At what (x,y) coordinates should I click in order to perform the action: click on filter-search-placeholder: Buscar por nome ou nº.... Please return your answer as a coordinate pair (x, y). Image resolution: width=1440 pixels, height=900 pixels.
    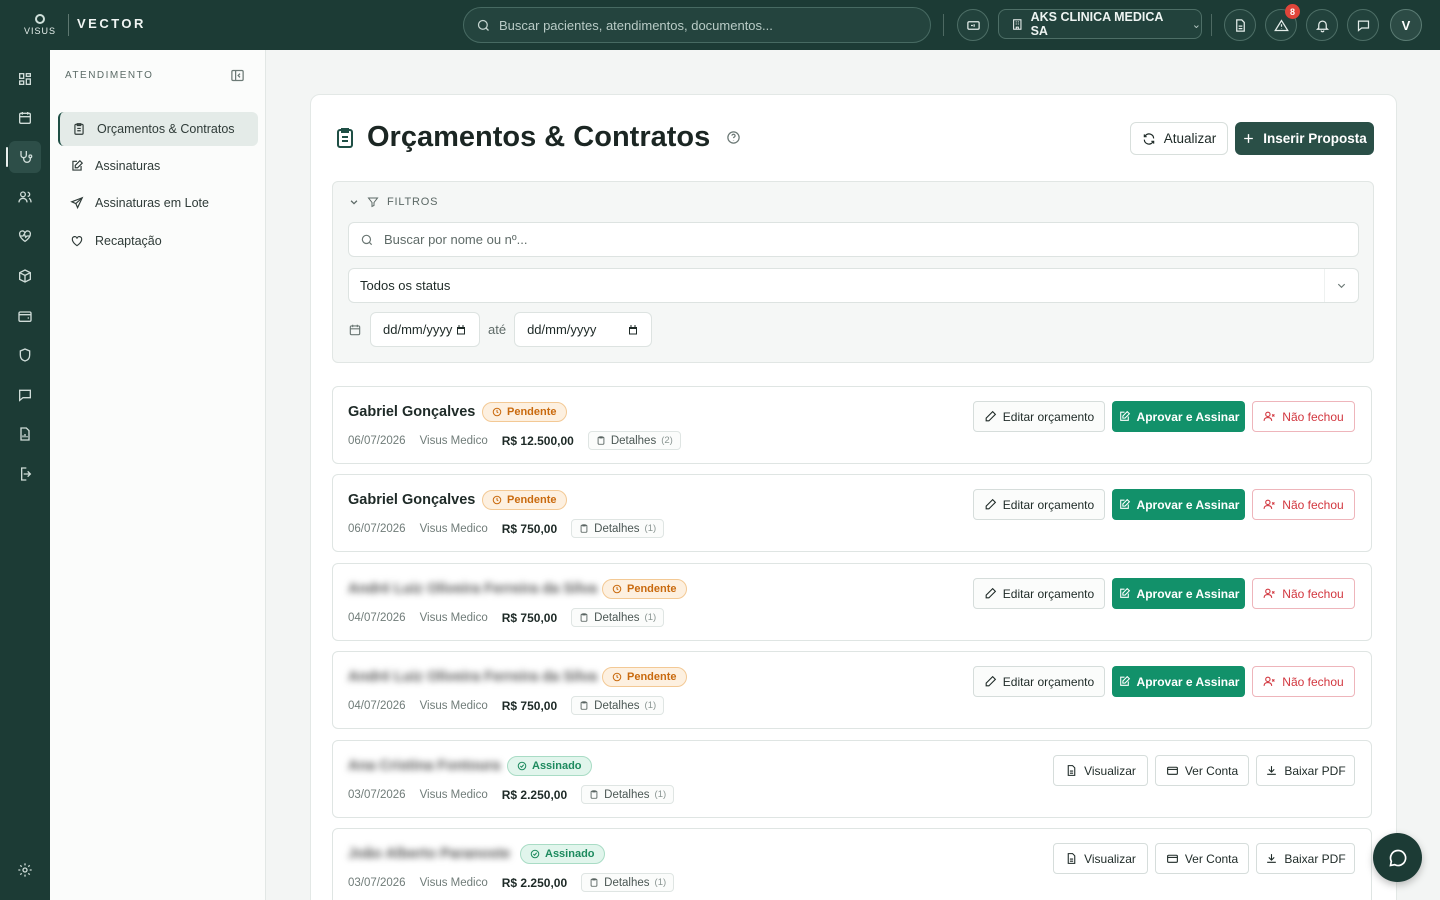
    Looking at the image, I should click on (456, 239).